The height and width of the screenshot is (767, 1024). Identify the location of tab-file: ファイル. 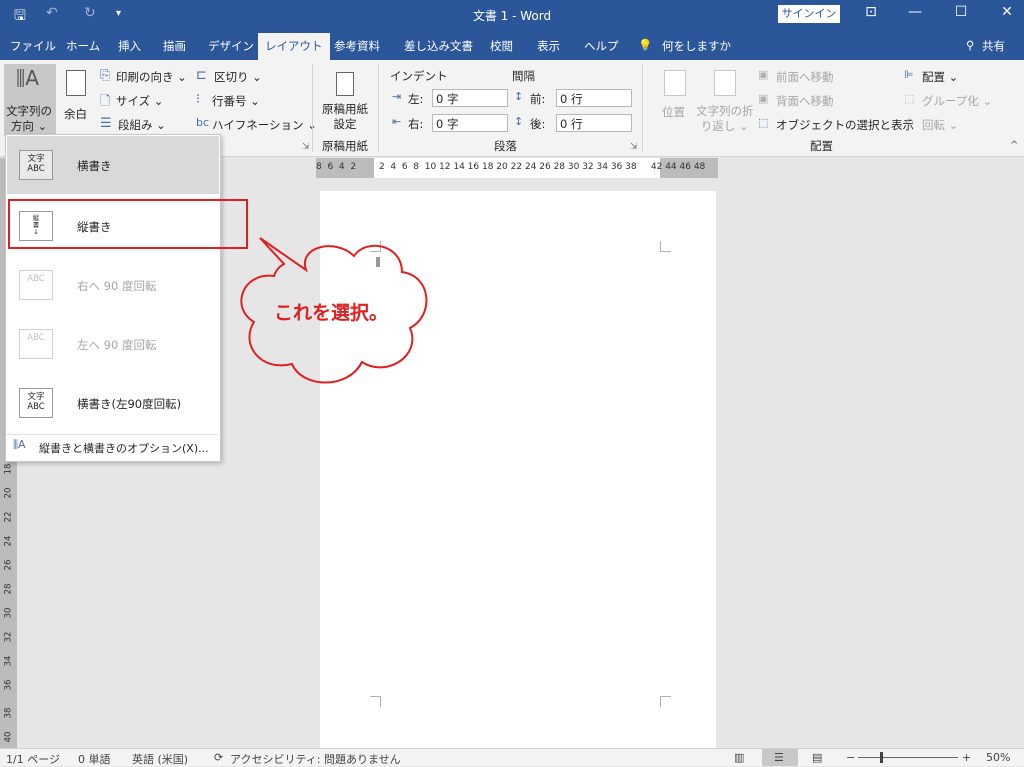
(33, 46).